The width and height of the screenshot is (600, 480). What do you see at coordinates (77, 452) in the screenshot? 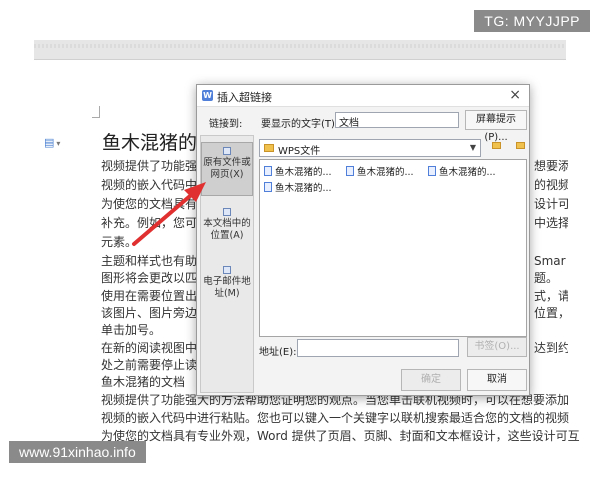
I see `watermark-bottom: www.91xinhao.info` at bounding box center [77, 452].